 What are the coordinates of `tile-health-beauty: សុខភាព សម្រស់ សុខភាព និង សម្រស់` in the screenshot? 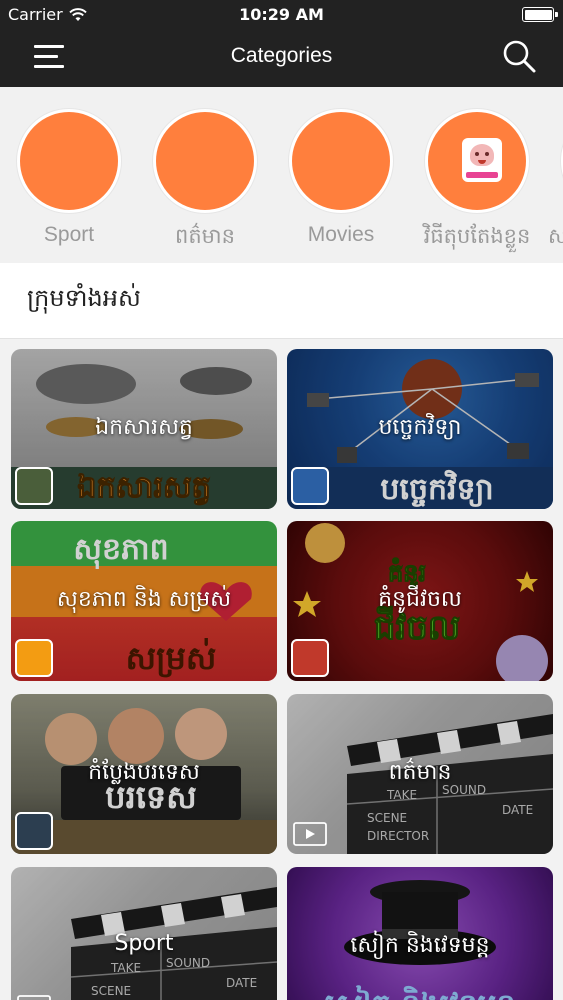 It's located at (144, 601).